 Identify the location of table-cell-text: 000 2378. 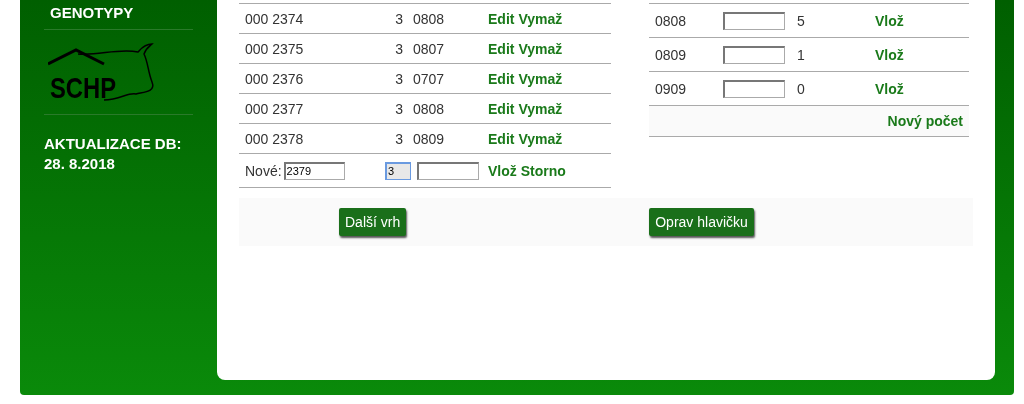
(275, 138).